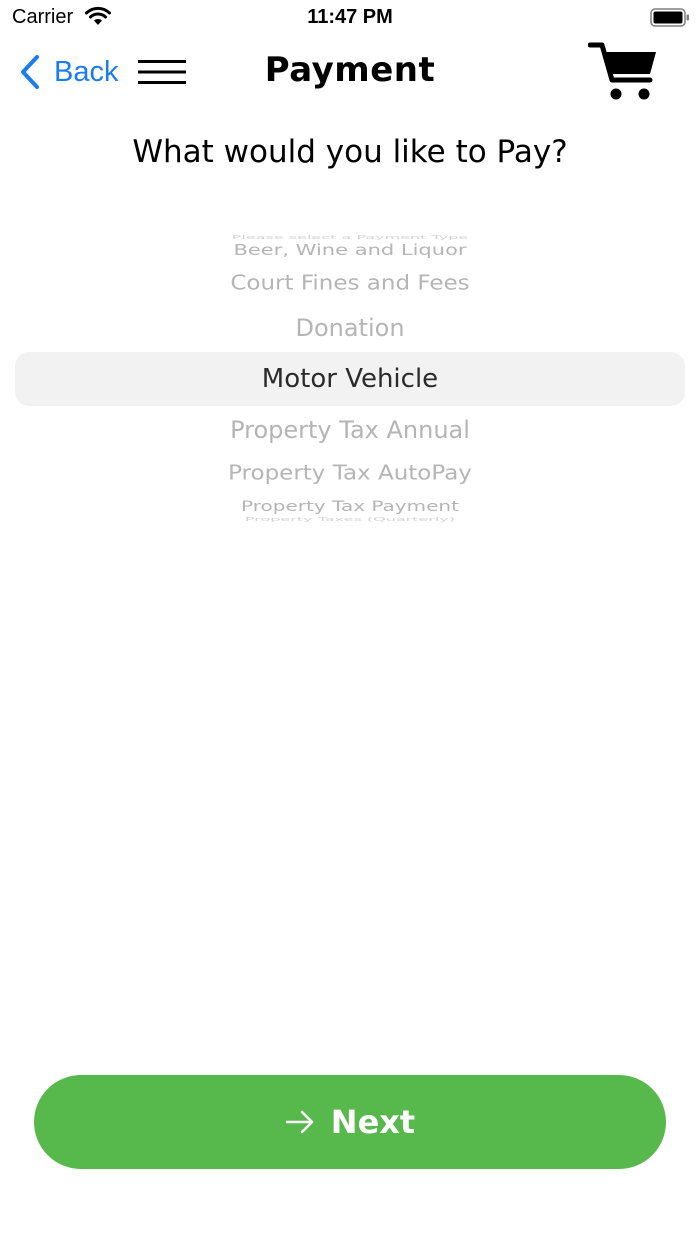 The image size is (700, 1244). I want to click on picker-option-selected: Motor Vehicle, so click(350, 379).